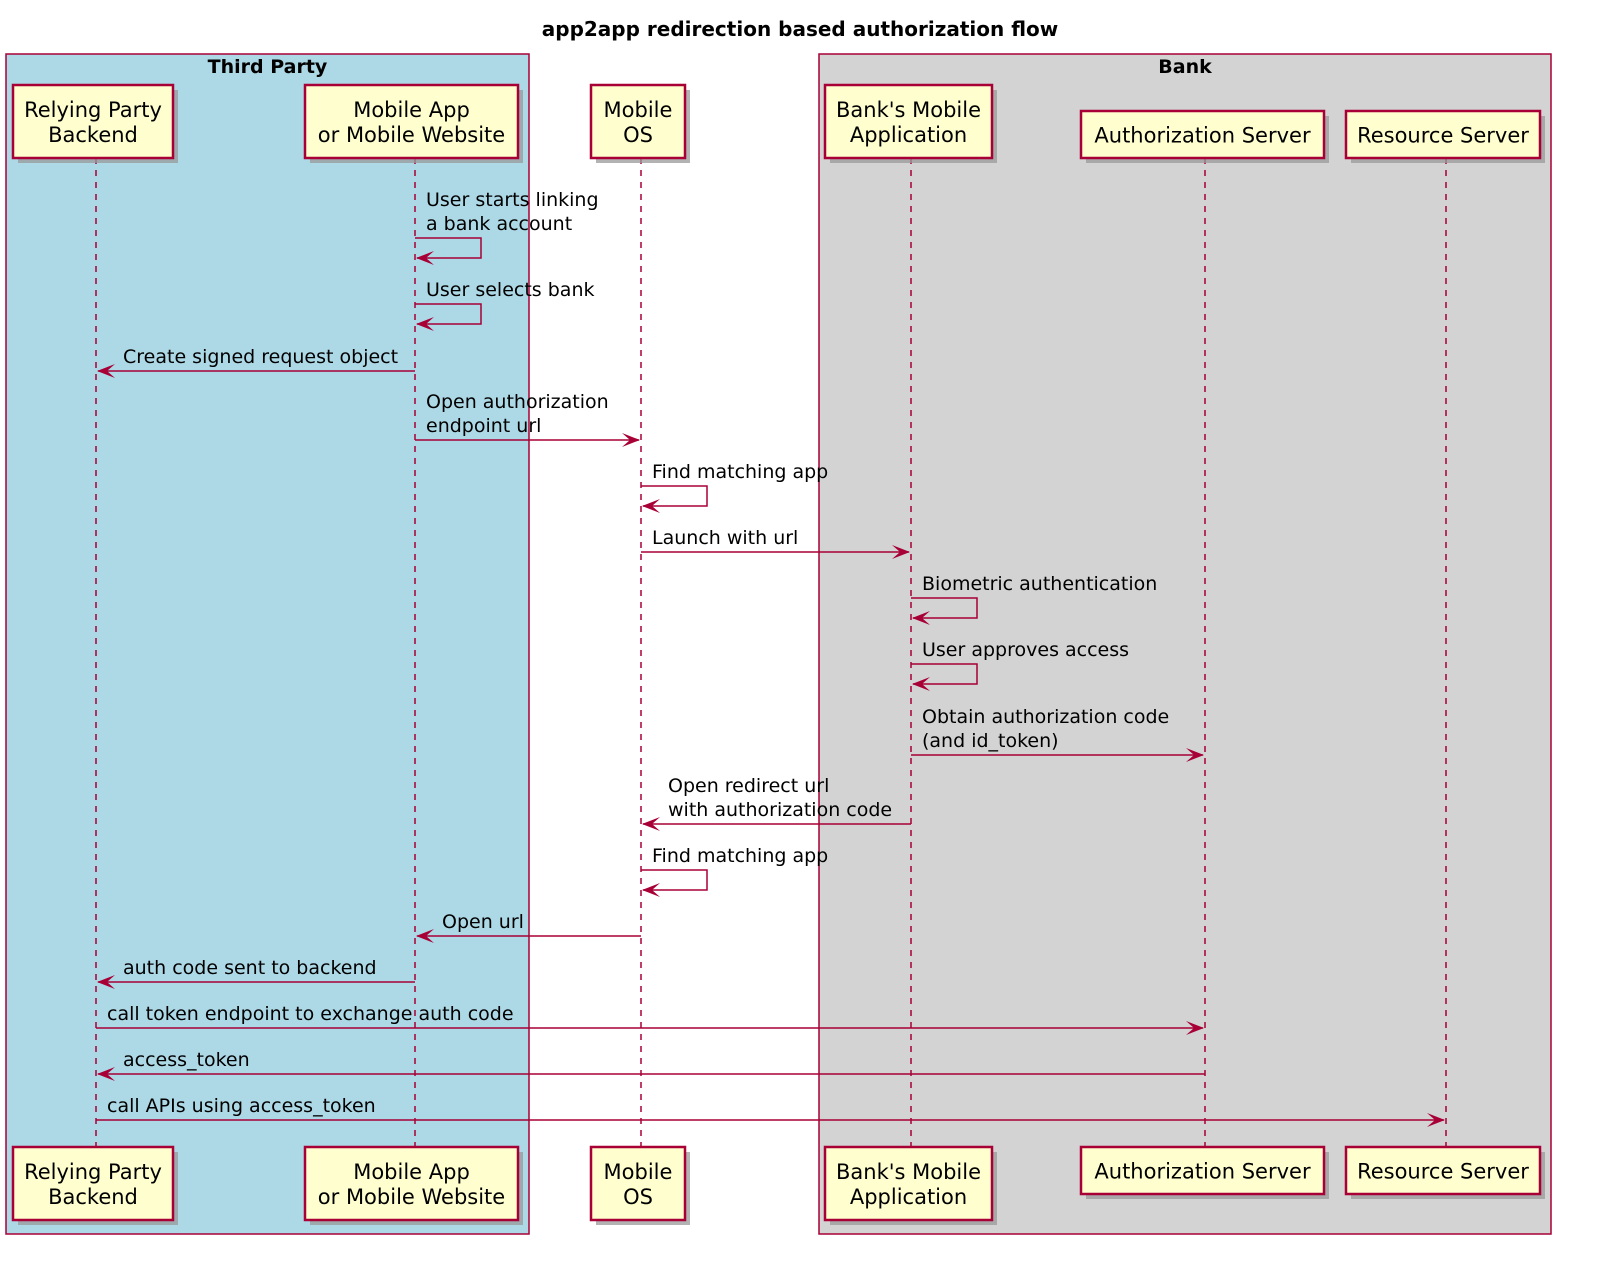  Describe the element at coordinates (1045, 717) in the screenshot. I see `message-label: Obtain authorization code` at that location.